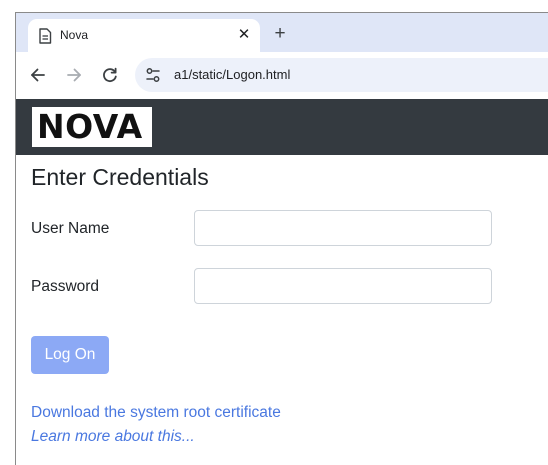  I want to click on reload-icon, so click(110, 75).